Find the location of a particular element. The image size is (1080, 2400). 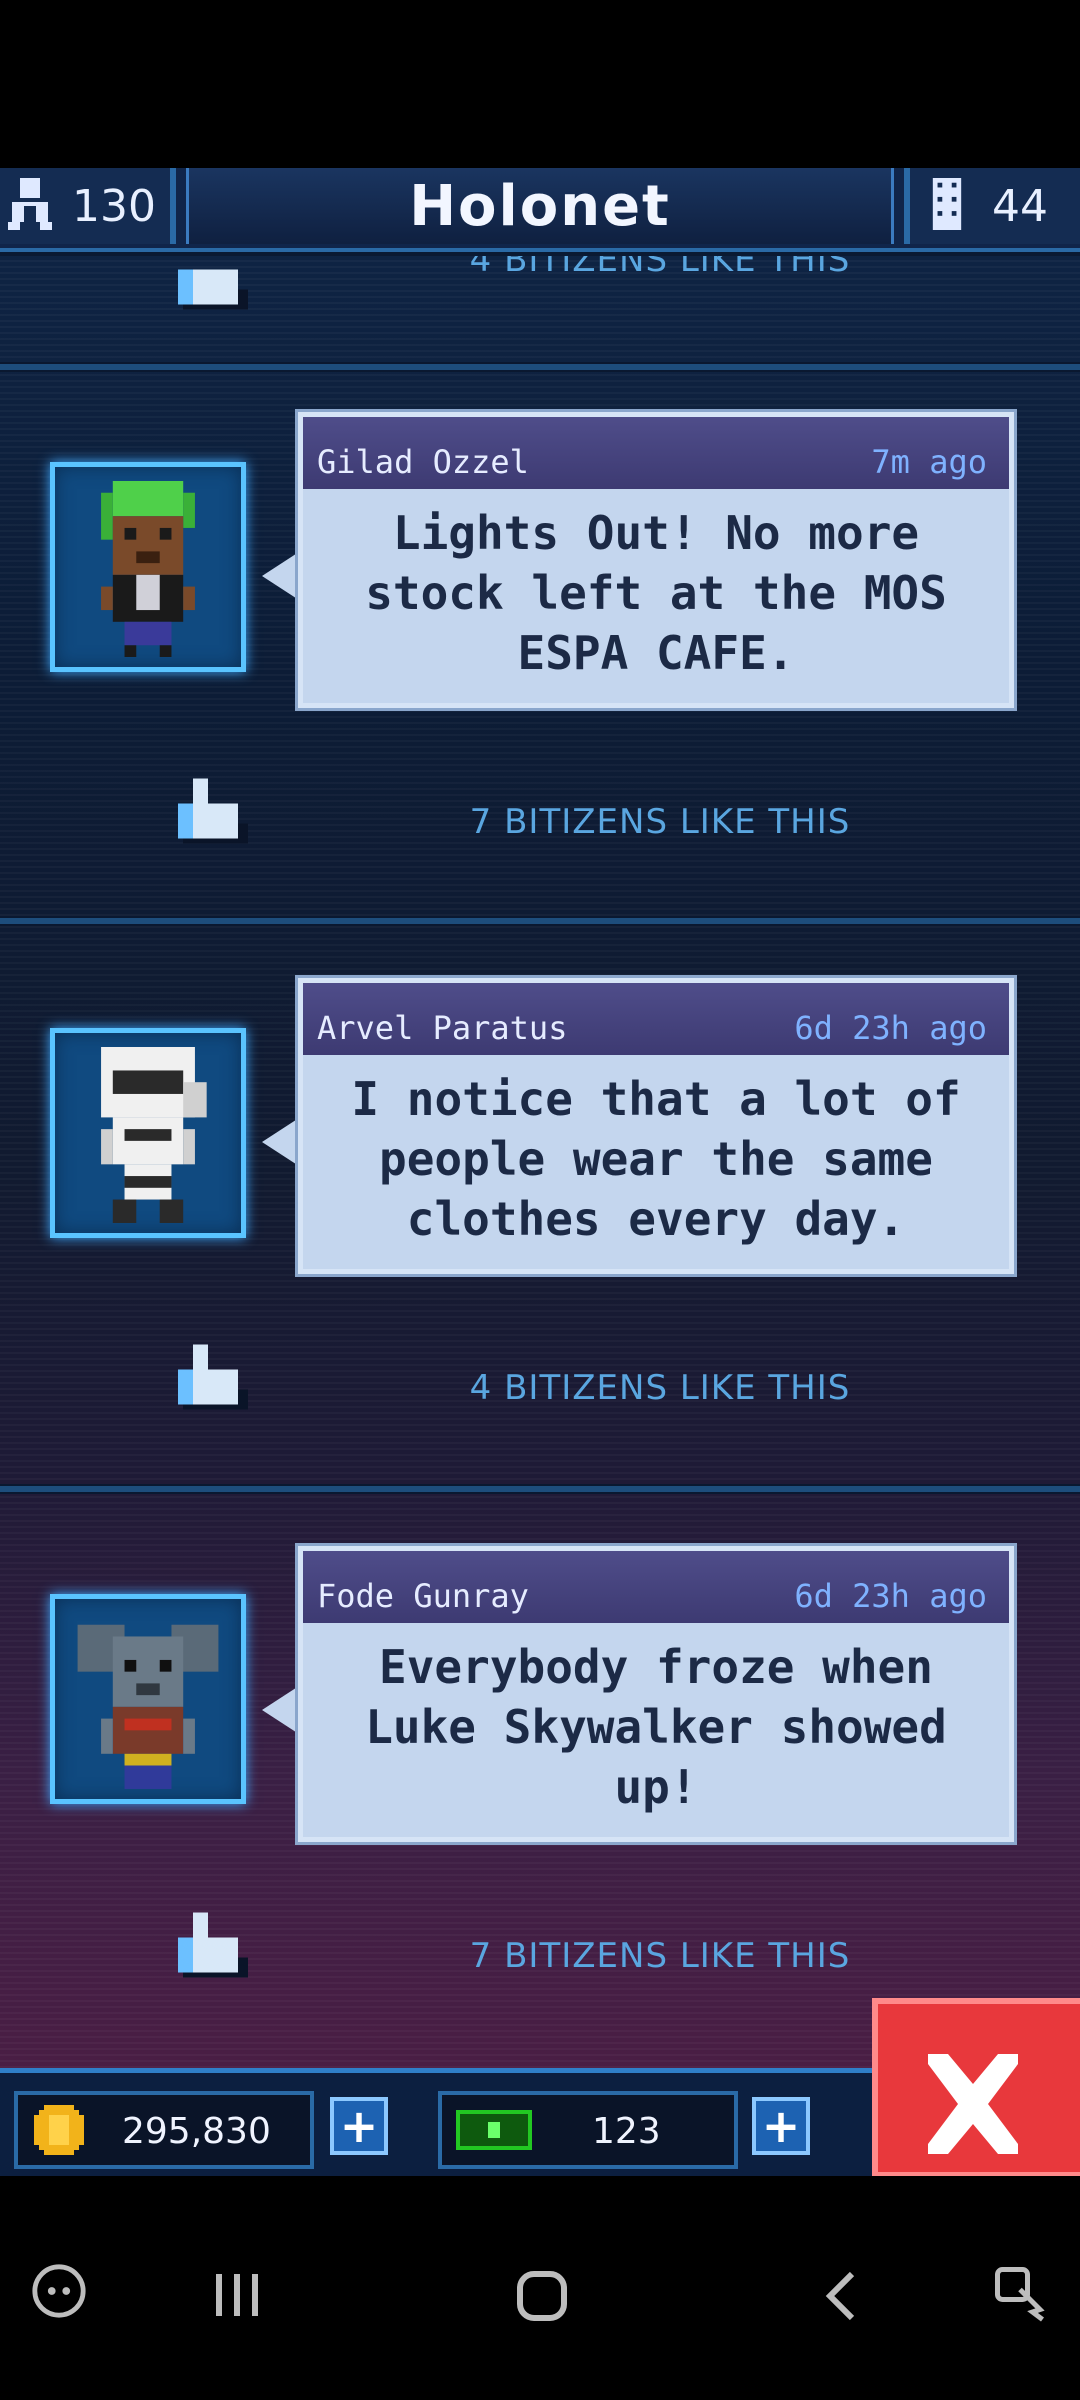

bubble-header: Fode Gunray 6d 23h ago is located at coordinates (656, 1587).